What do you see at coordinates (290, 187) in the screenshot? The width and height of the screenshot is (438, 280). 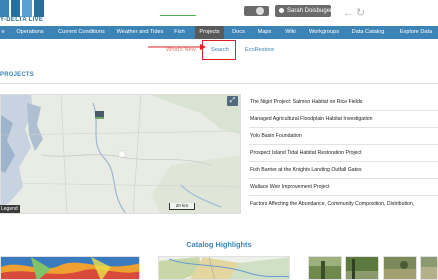 I see `project-link: Wallace Weir Improvement Project` at bounding box center [290, 187].